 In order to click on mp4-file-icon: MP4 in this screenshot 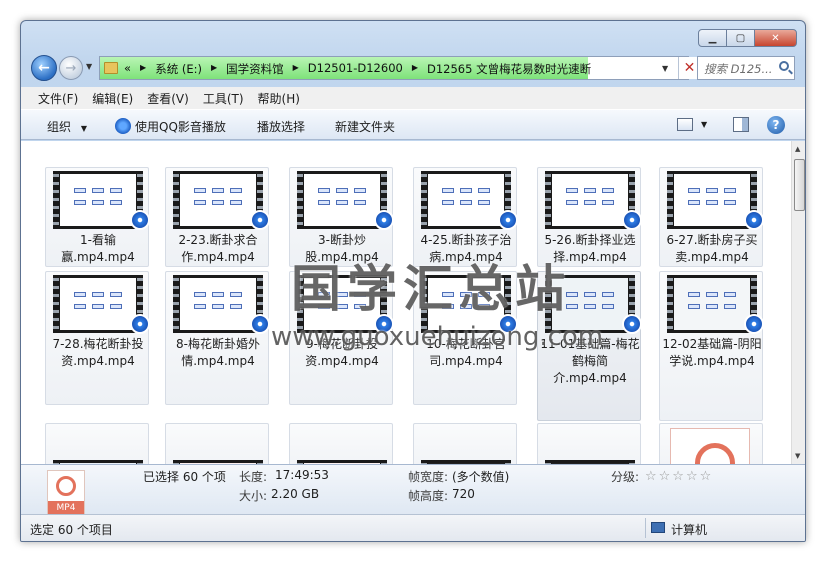, I will do `click(66, 493)`.